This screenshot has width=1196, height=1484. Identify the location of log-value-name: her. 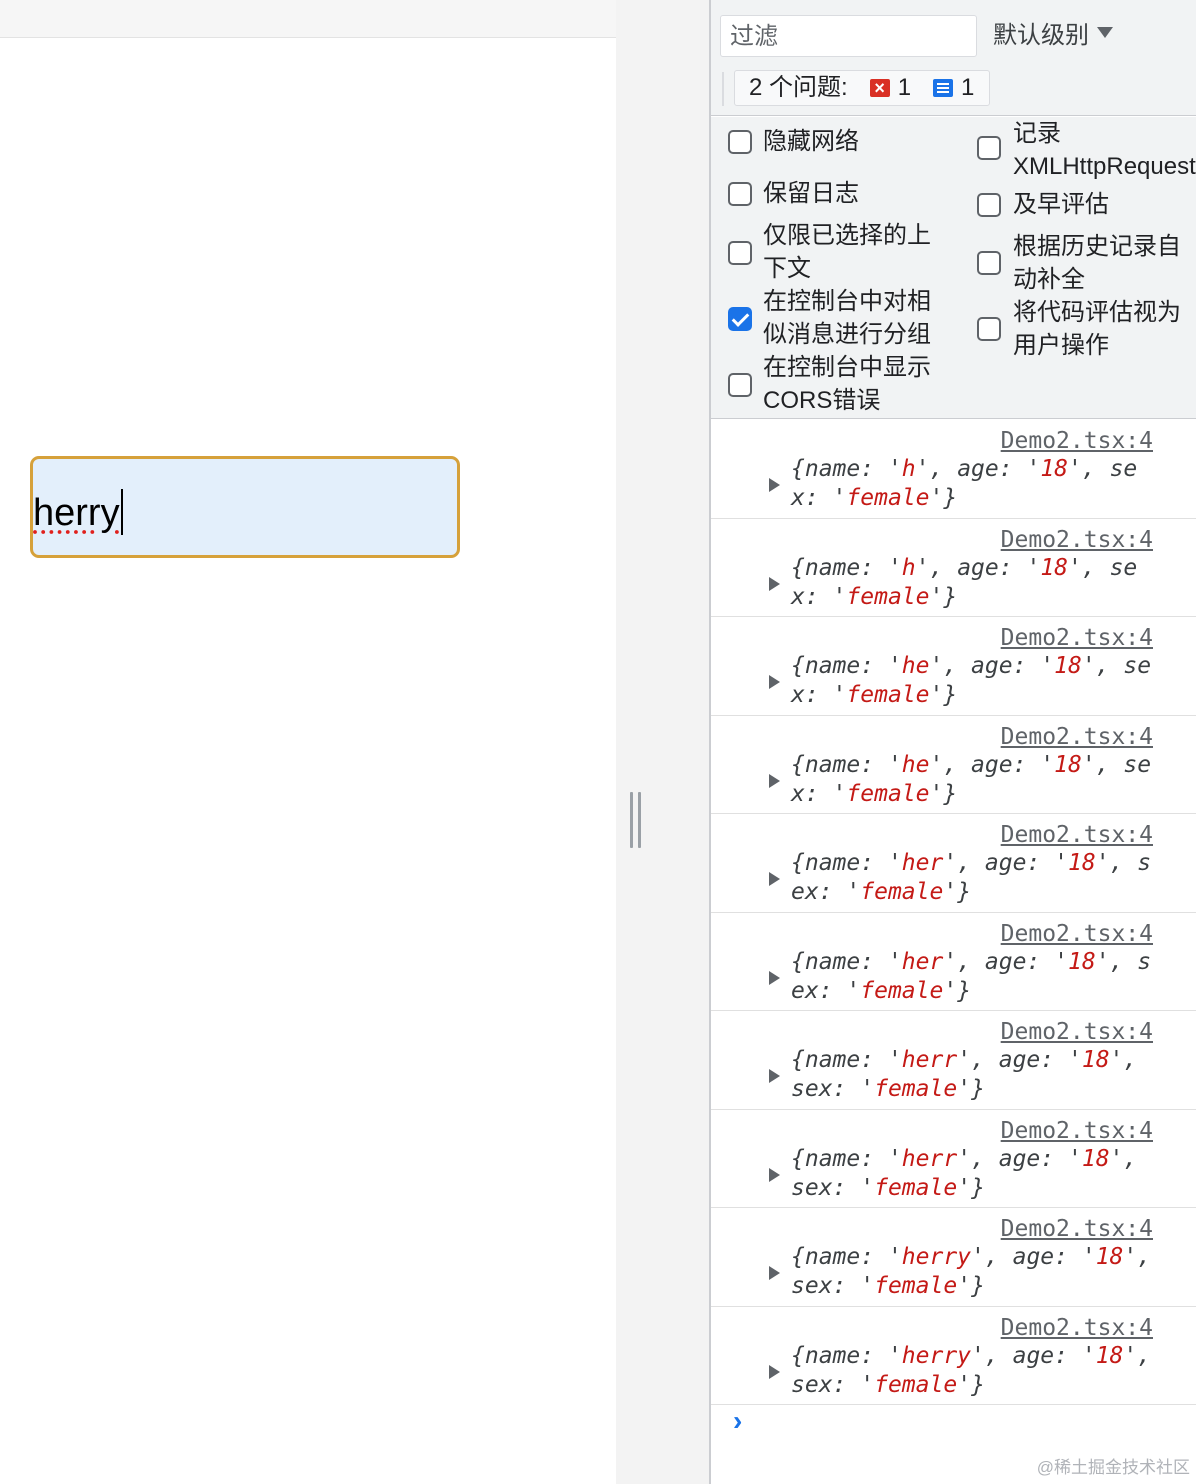
(922, 961).